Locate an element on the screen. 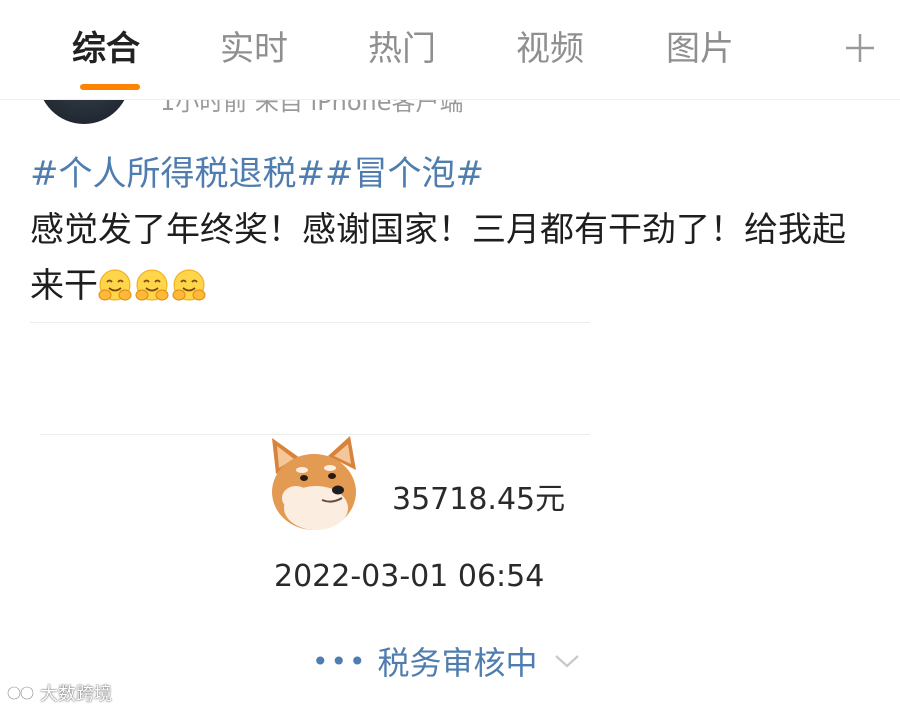  refund-status: ••• 税务审核中 is located at coordinates (446, 661).